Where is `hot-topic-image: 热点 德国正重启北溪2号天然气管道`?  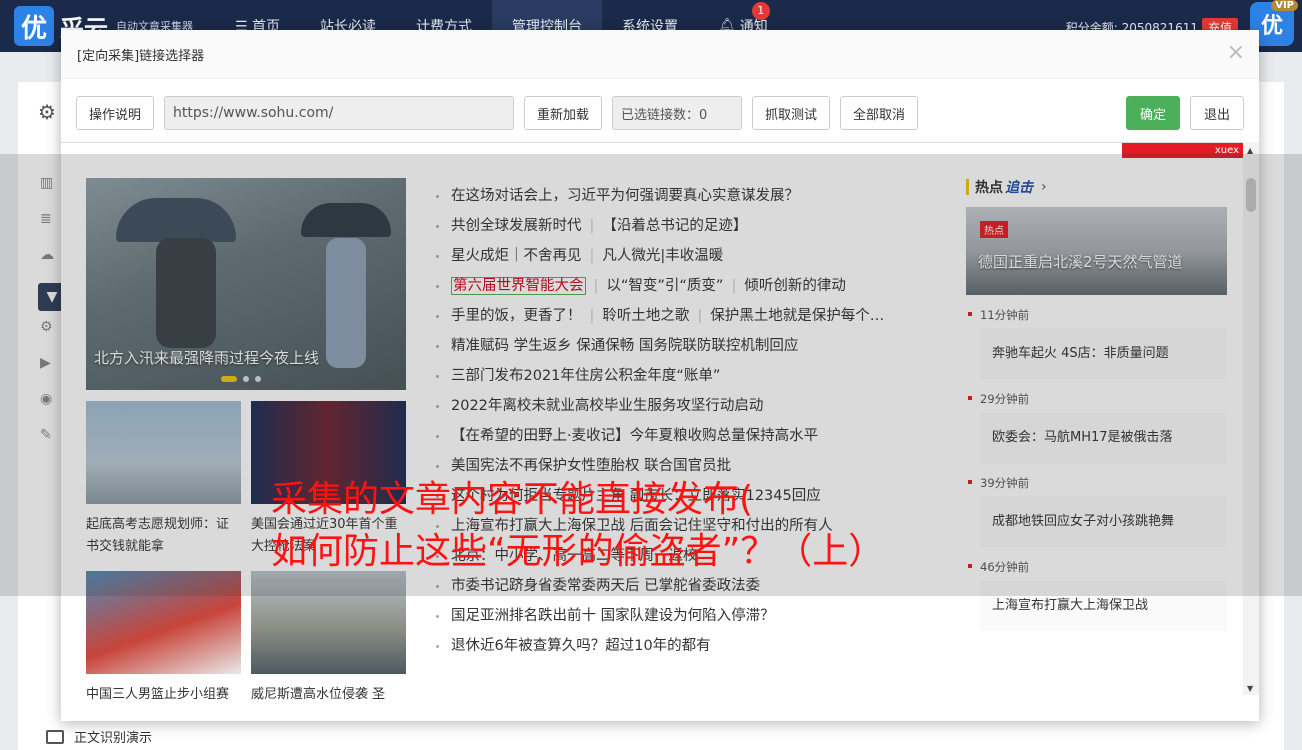
hot-topic-image: 热点 德国正重启北溪2号天然气管道 is located at coordinates (1096, 251).